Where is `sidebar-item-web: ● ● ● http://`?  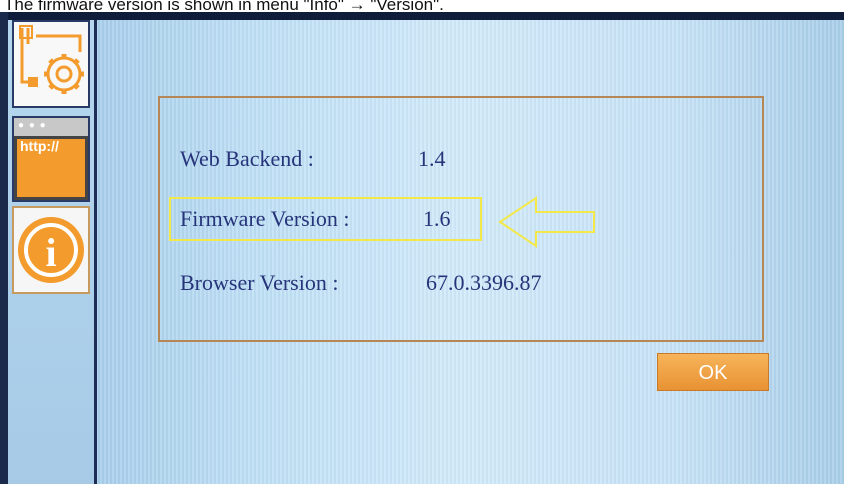
sidebar-item-web: ● ● ● http:// is located at coordinates (51, 159).